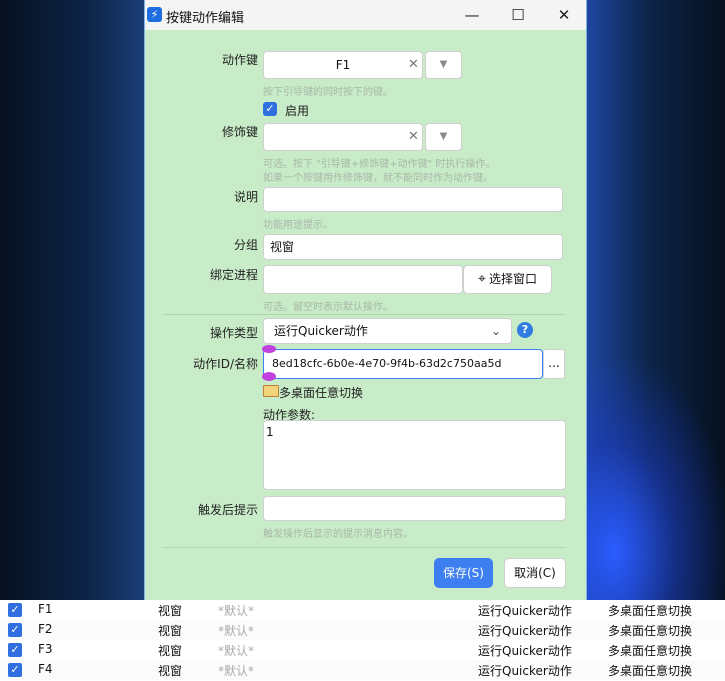  I want to click on text-cursor-handle-bottom, so click(269, 376).